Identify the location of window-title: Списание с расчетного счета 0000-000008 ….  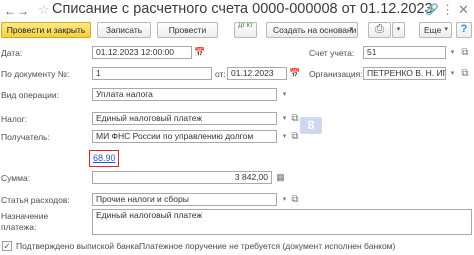
(242, 9).